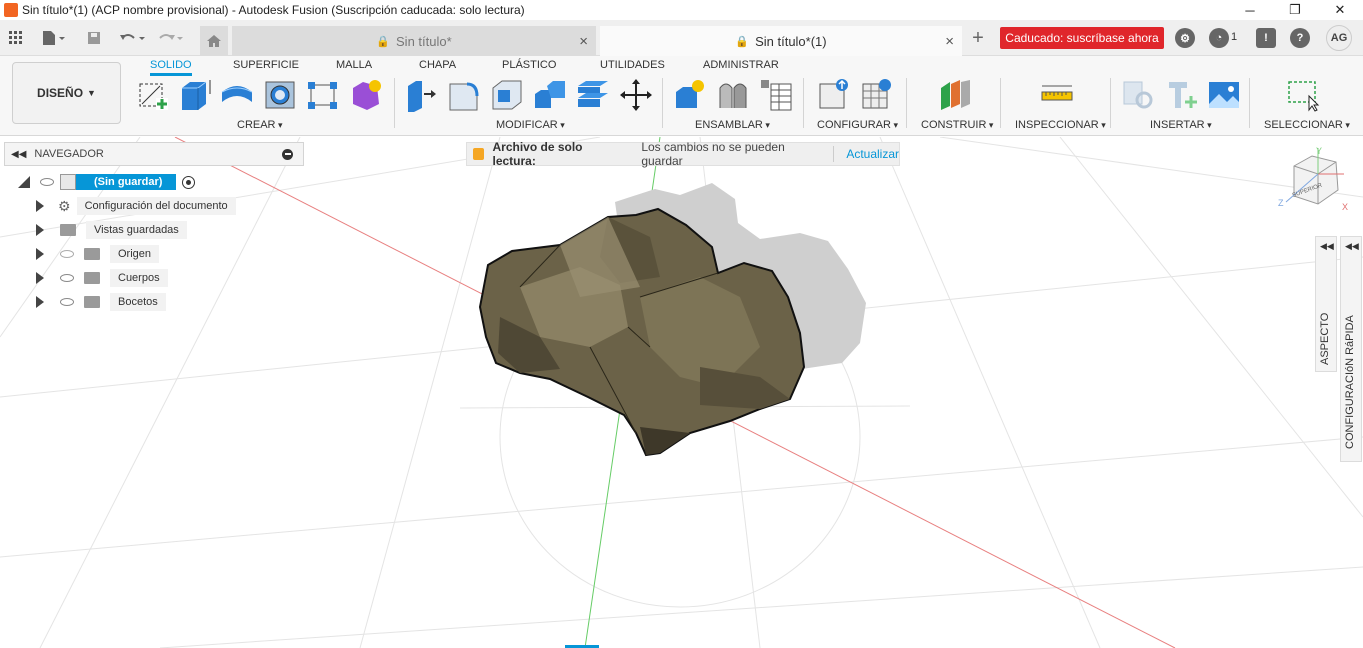 This screenshot has height=648, width=1363. I want to click on group-modificar: MODIFICAR, so click(530, 125).